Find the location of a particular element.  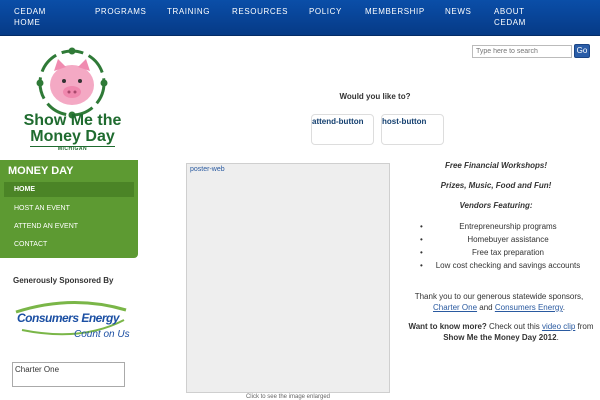

poster-caption: Click to see the image enlarged is located at coordinates (288, 397).